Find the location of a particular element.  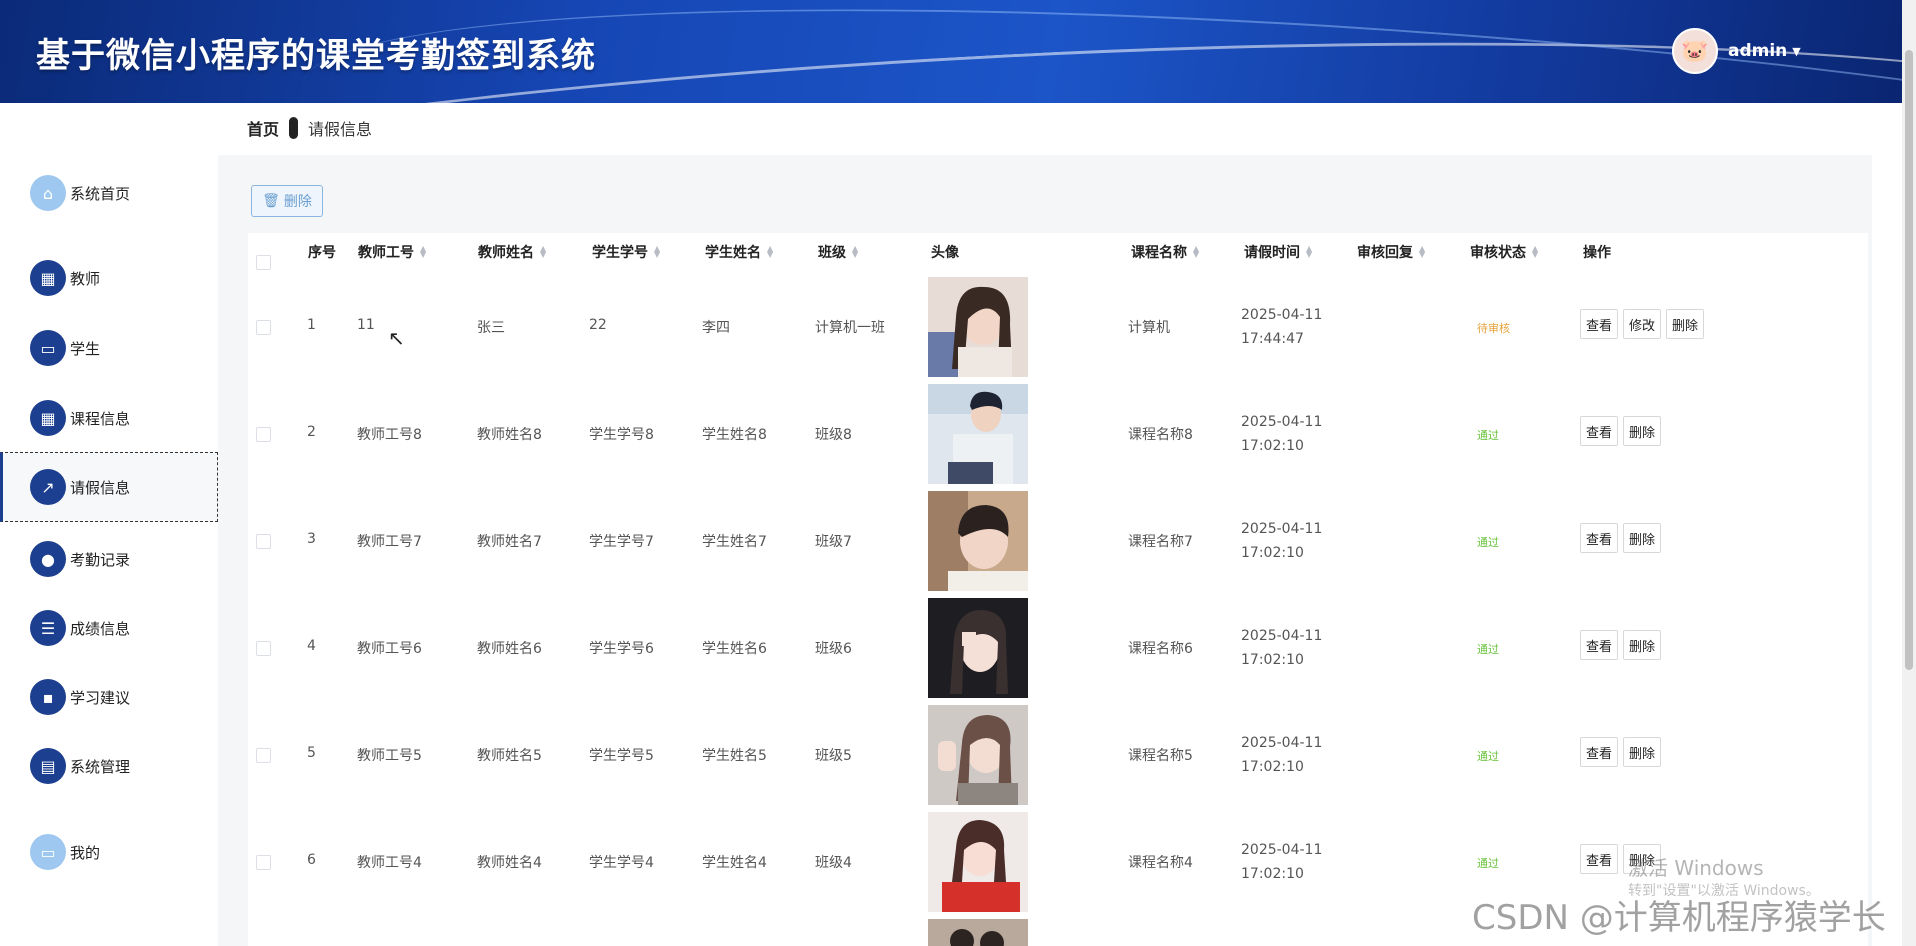

cell-teacher-name: 教师姓名8 is located at coordinates (509, 435).